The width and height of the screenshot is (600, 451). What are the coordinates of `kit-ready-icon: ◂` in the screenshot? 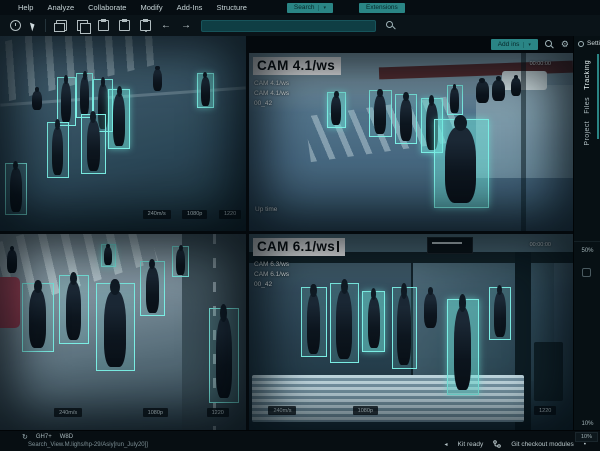 It's located at (446, 444).